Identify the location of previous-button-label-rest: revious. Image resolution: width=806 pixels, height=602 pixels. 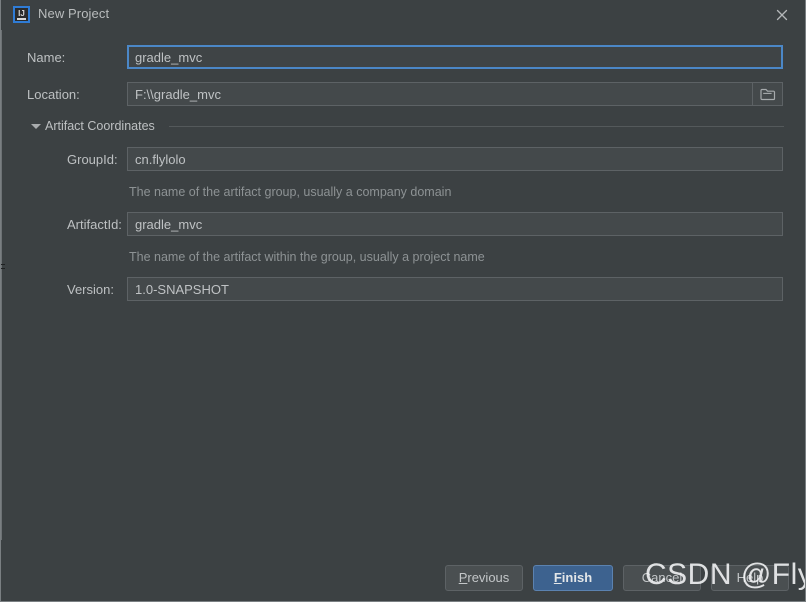
(488, 577).